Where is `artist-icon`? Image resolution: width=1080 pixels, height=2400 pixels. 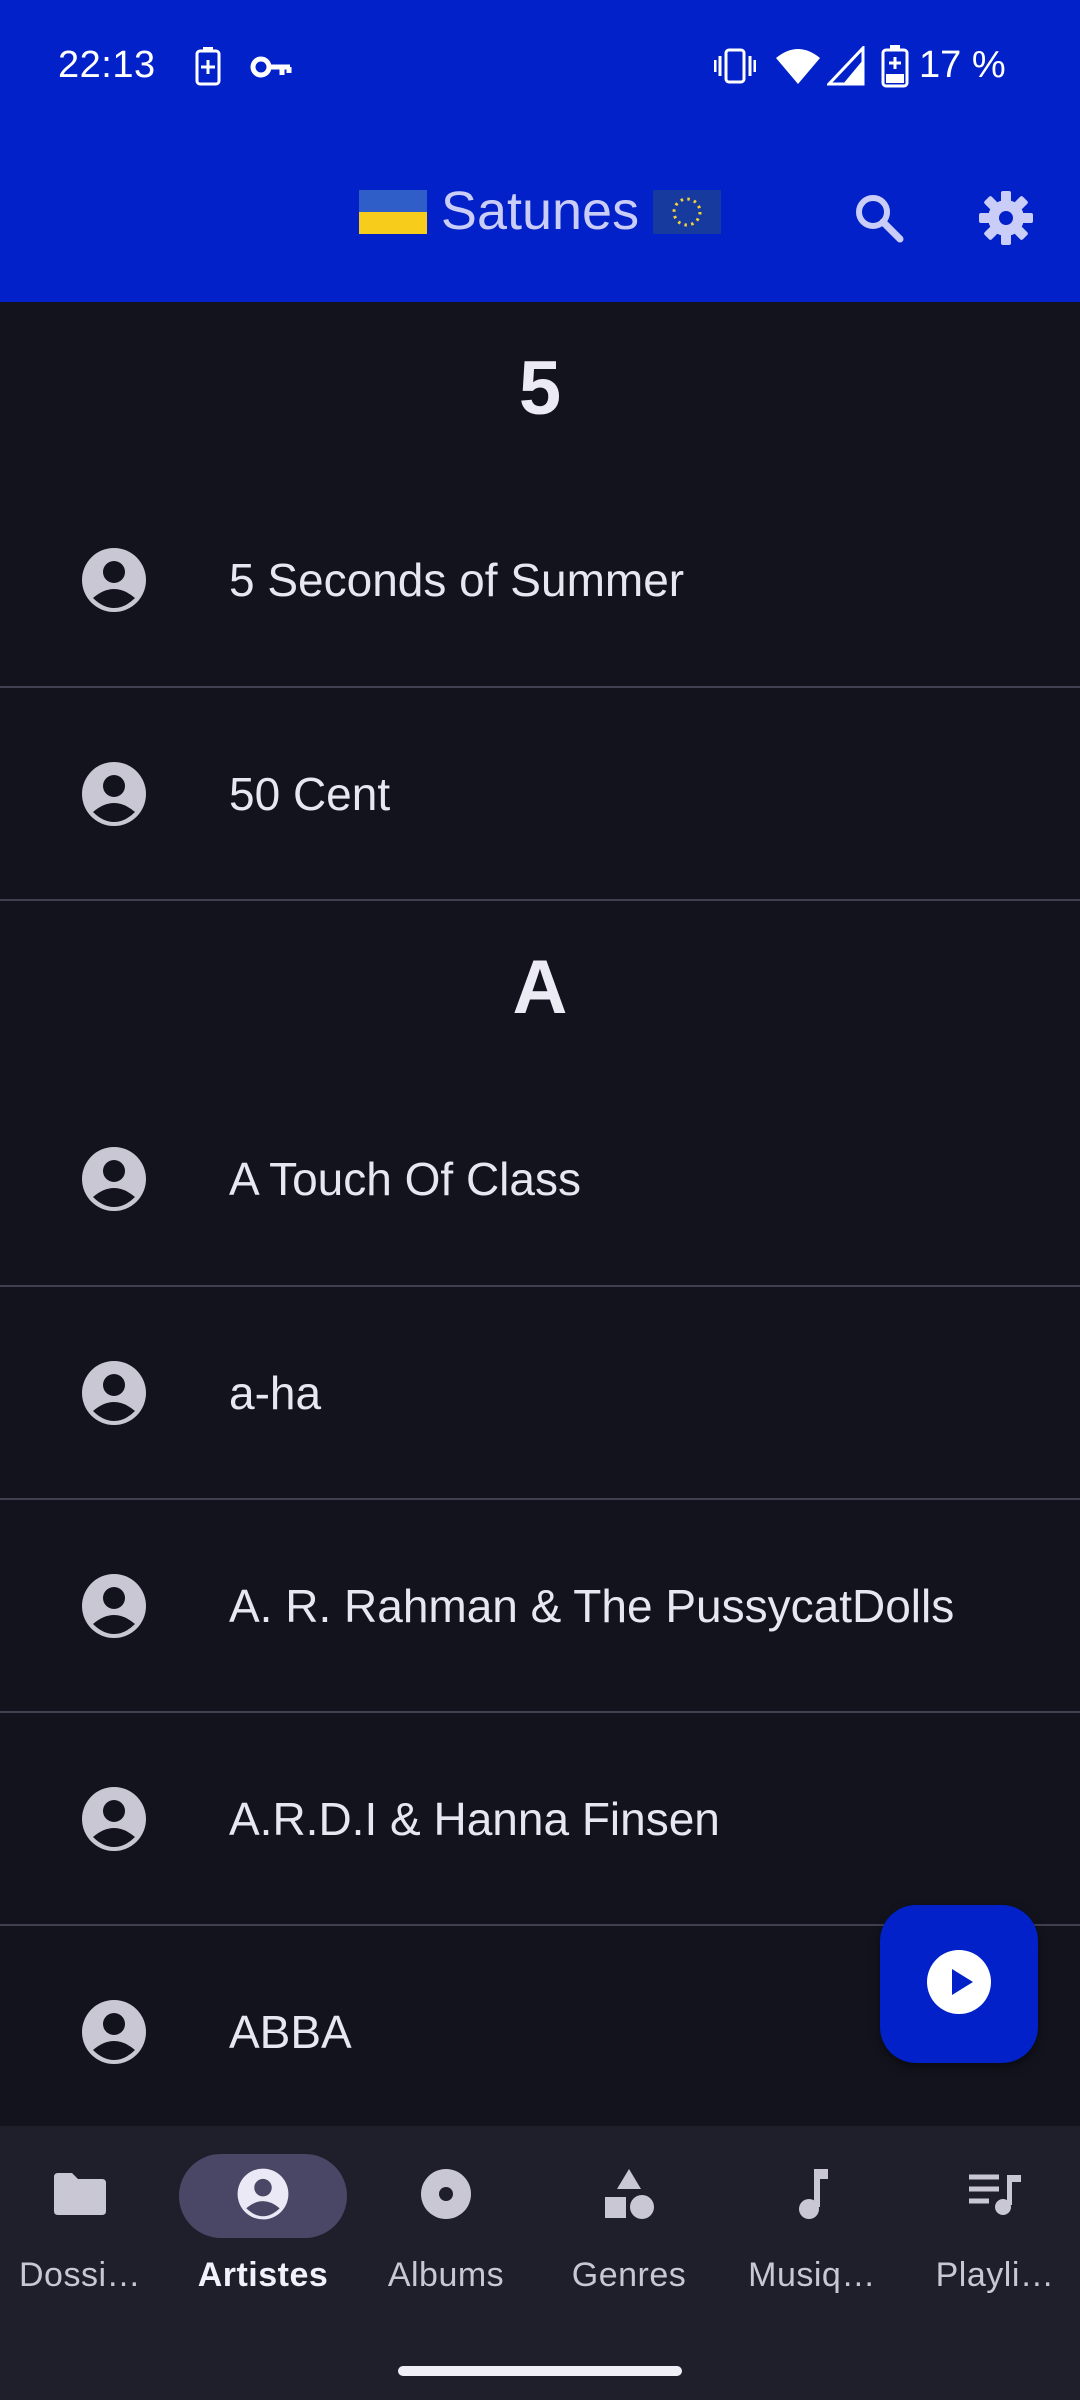
artist-icon is located at coordinates (263, 2196).